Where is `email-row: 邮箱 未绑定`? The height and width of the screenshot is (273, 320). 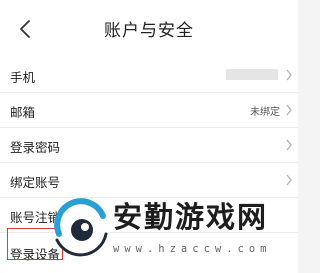
email-row: 邮箱 未绑定 is located at coordinates (149, 110).